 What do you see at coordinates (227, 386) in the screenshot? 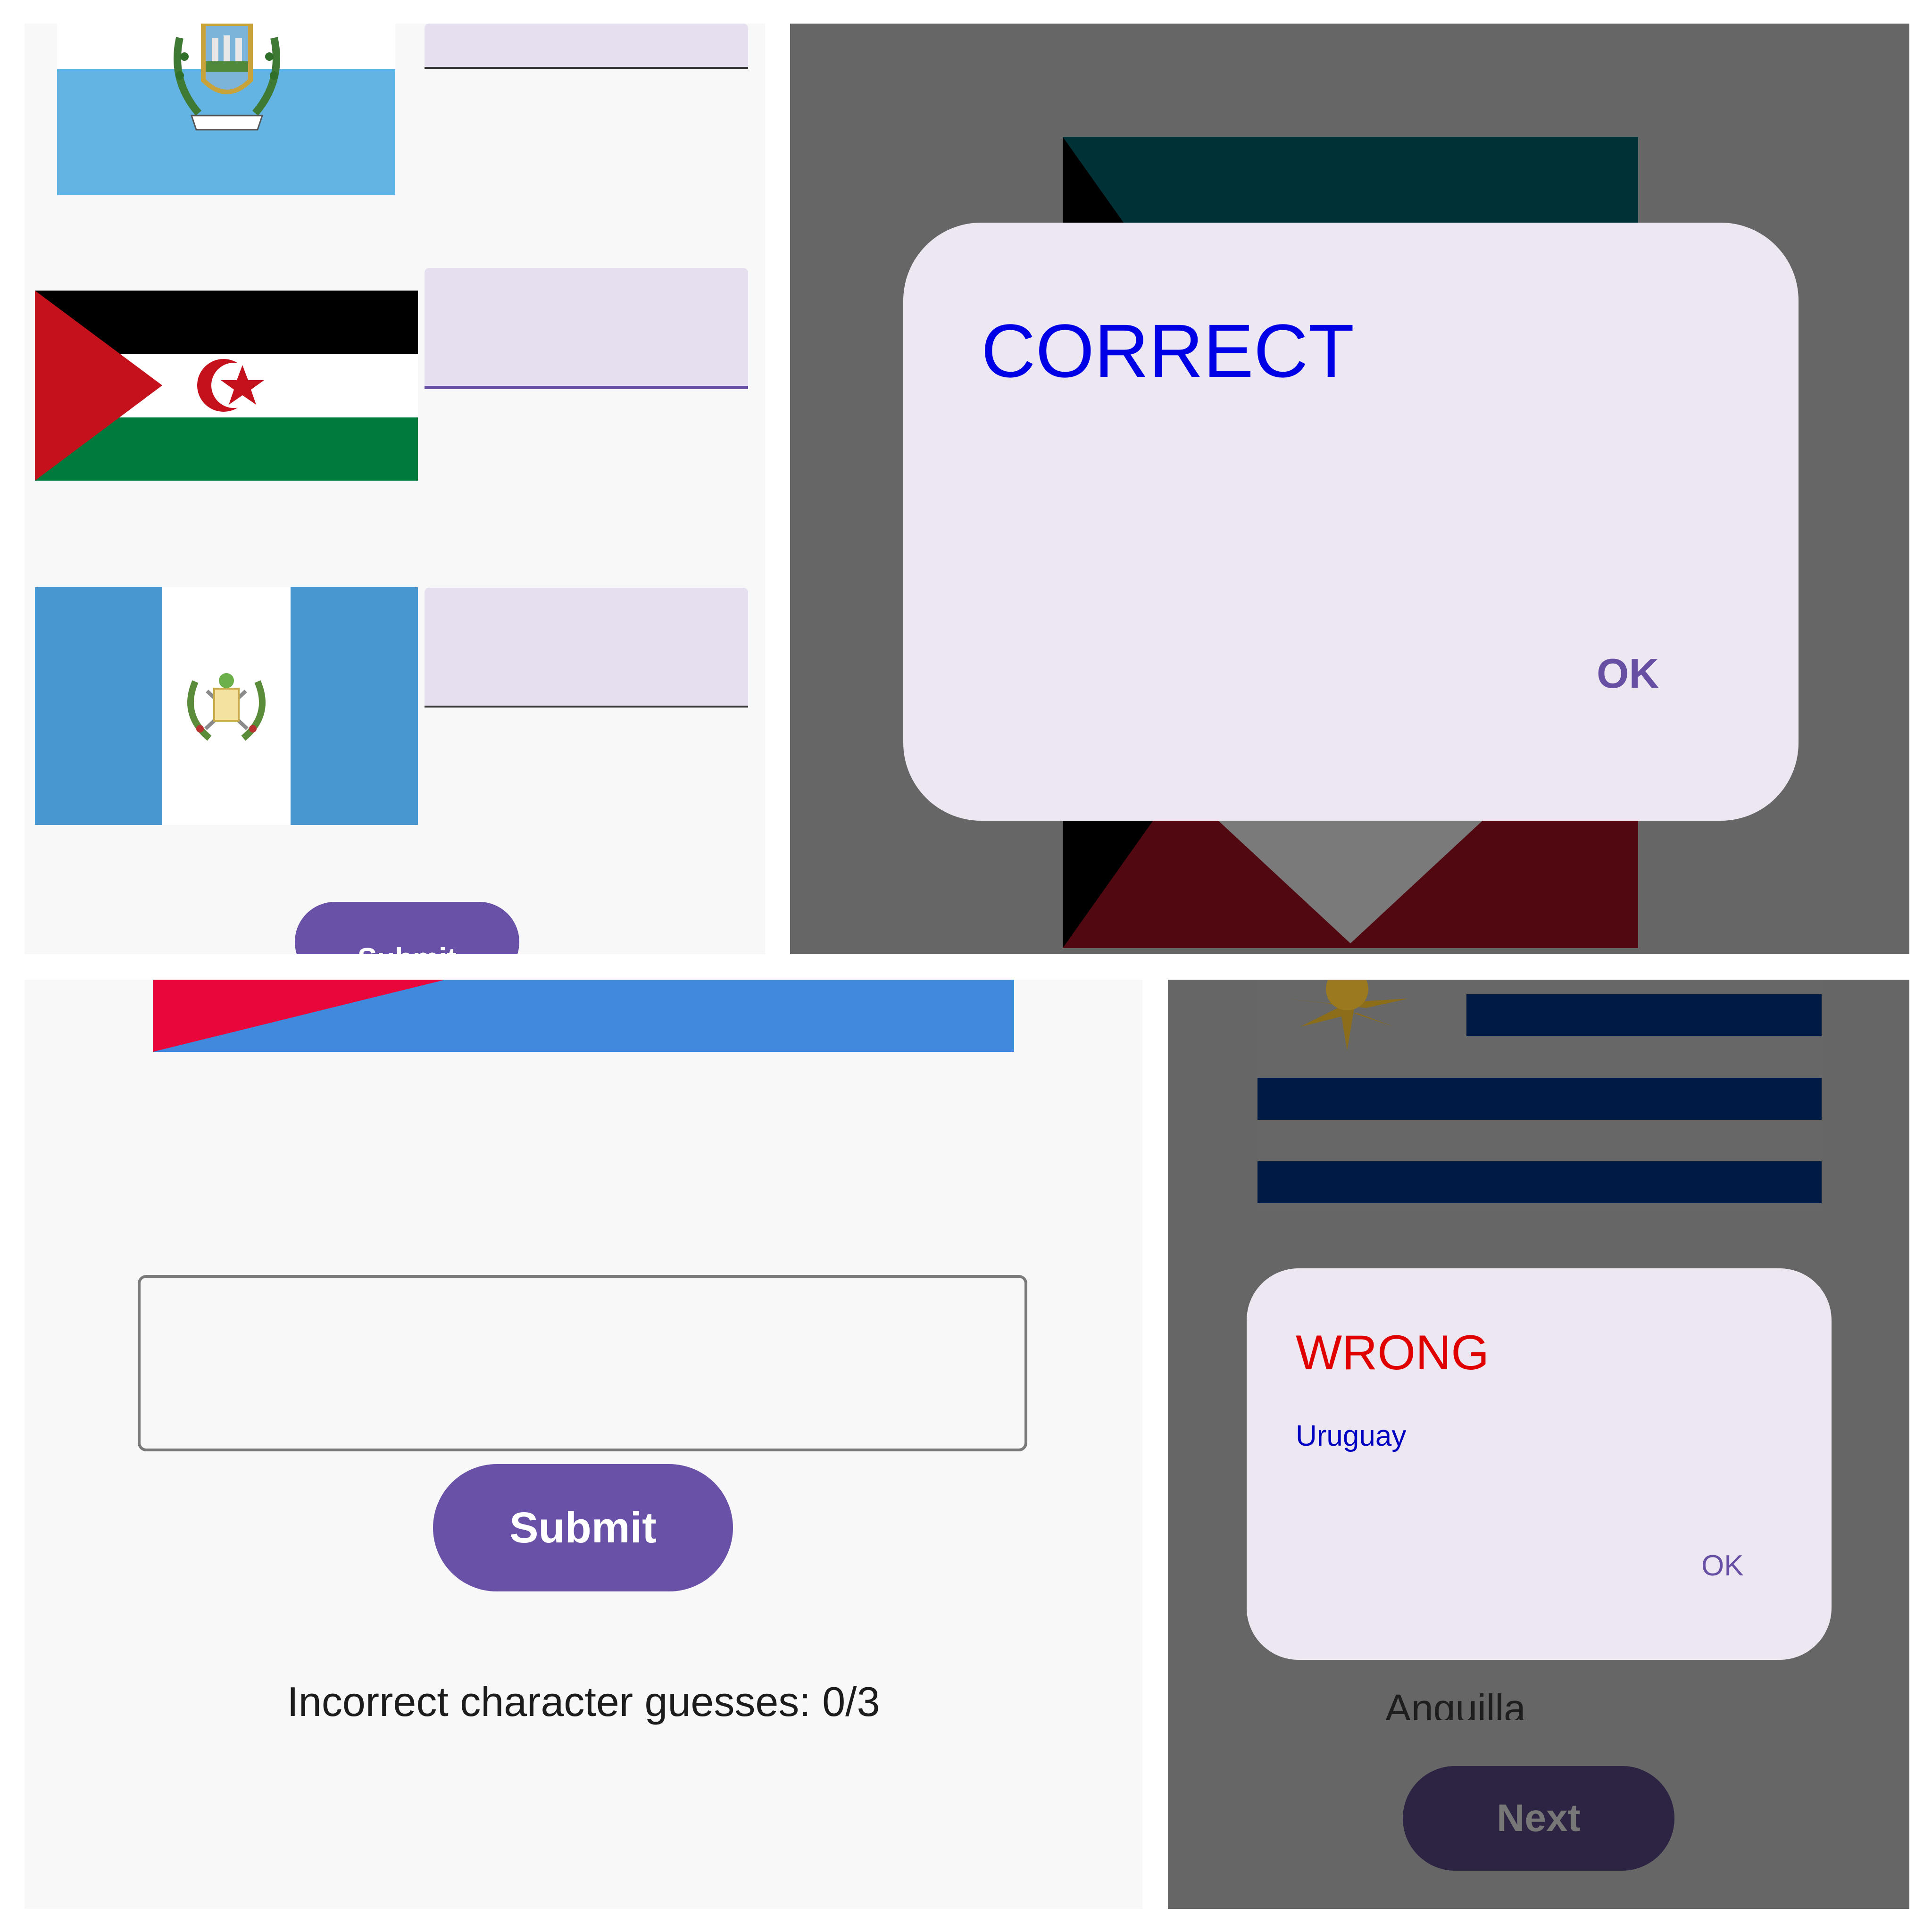
I see `western-sahara-flag-icon` at bounding box center [227, 386].